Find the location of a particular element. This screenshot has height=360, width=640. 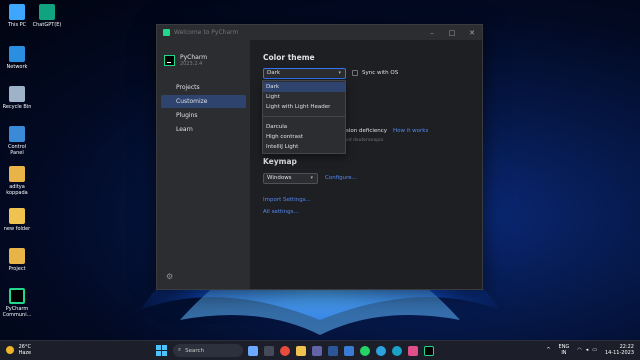

minimize-button: – is located at coordinates (432, 33).